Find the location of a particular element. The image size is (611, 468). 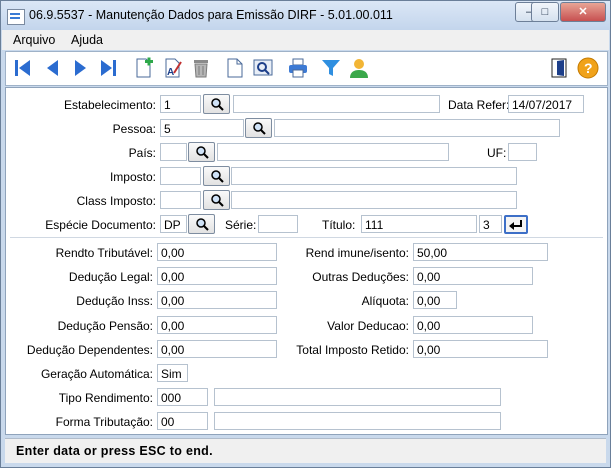

class-imposto-label: Class Imposto: is located at coordinates (116, 201).